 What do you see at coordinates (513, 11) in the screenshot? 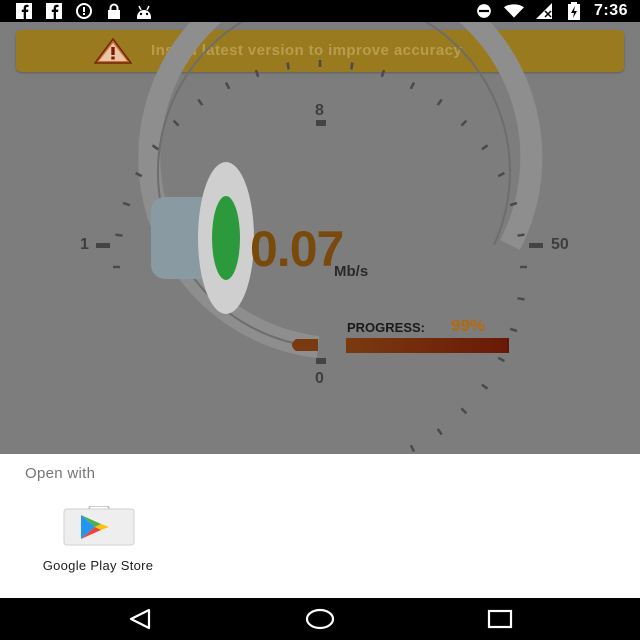
I see `wifi-icon` at bounding box center [513, 11].